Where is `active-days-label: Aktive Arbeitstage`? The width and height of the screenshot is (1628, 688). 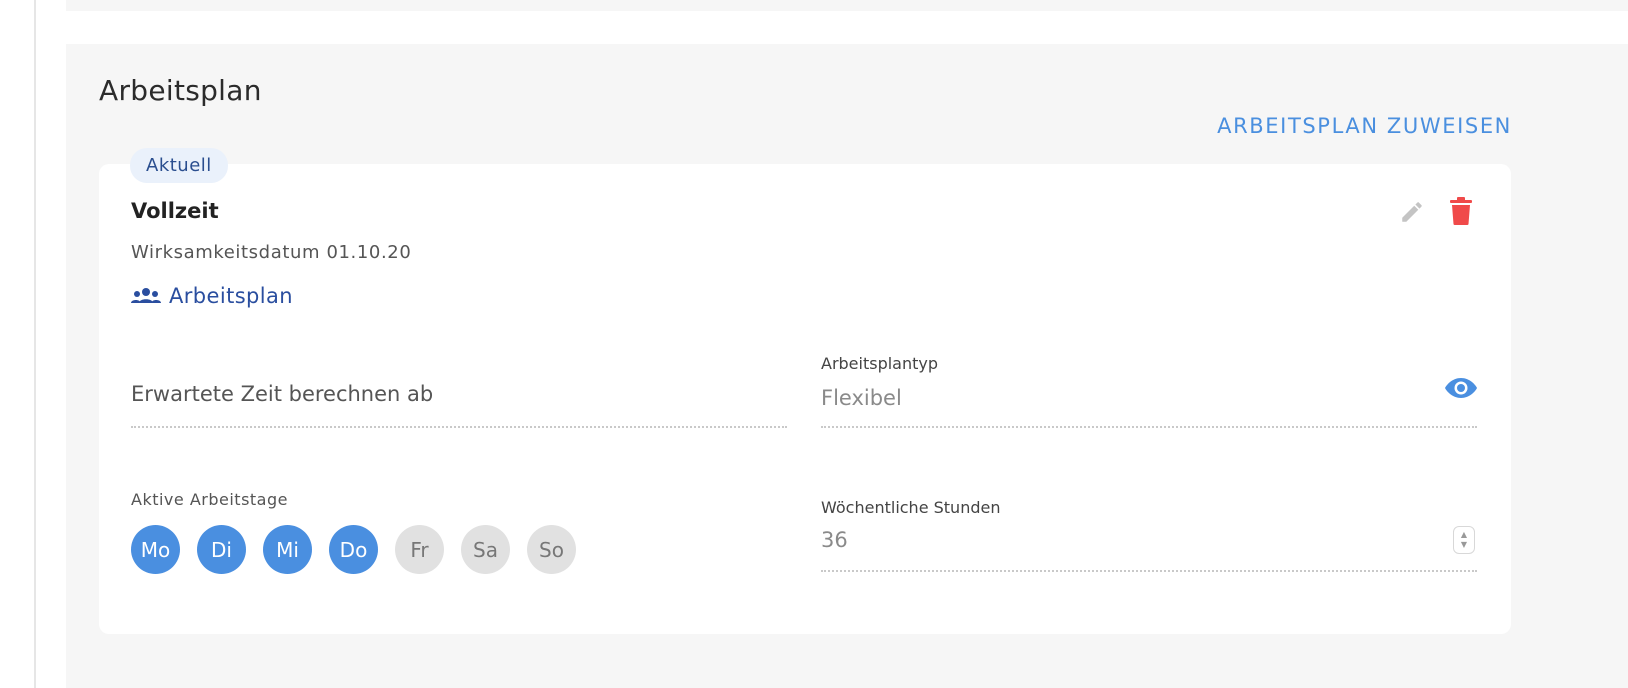 active-days-label: Aktive Arbeitstage is located at coordinates (209, 499).